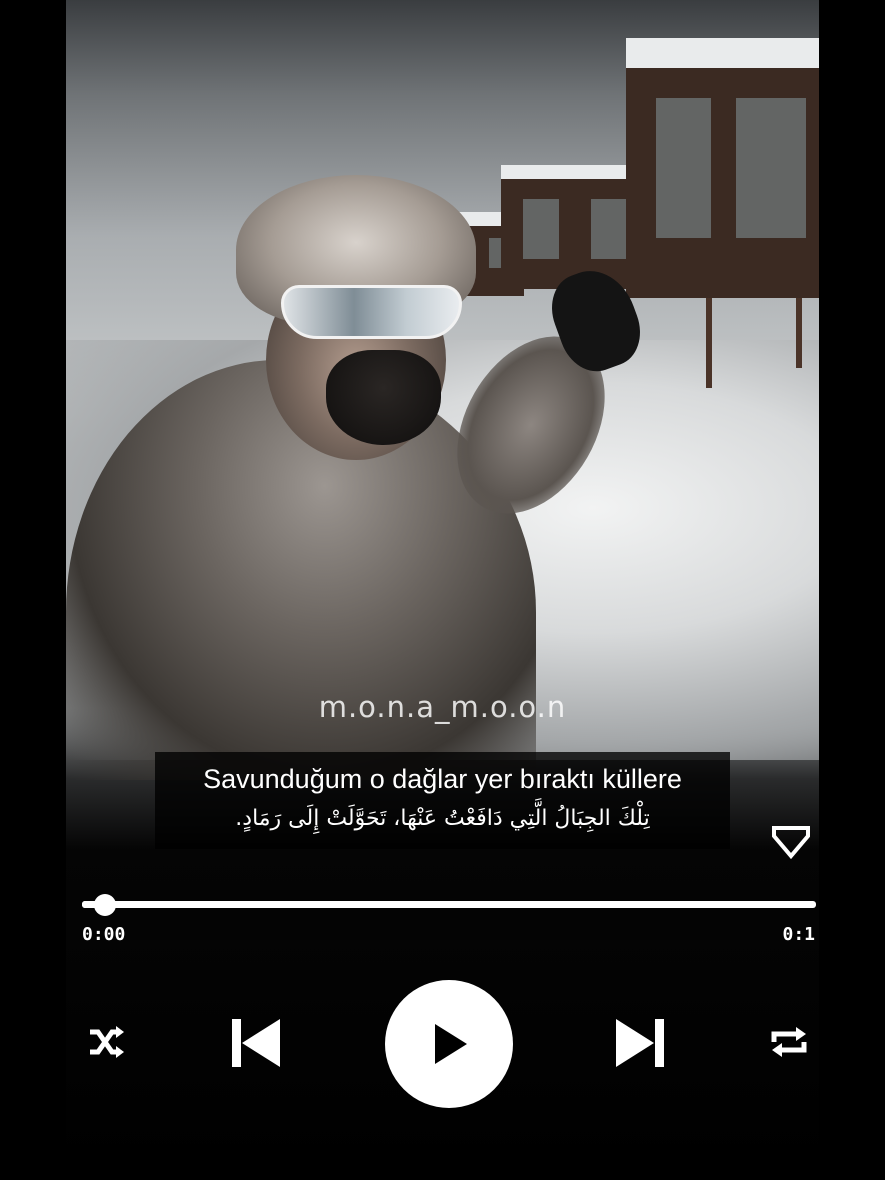 Image resolution: width=885 pixels, height=1180 pixels. Describe the element at coordinates (371, 312) in the screenshot. I see `sunglasses` at that location.